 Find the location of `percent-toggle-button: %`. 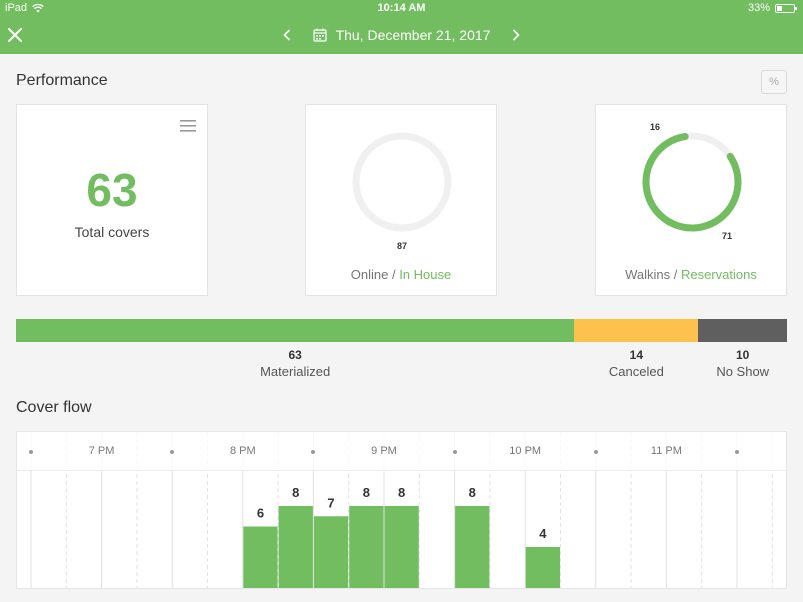

percent-toggle-button: % is located at coordinates (774, 82).